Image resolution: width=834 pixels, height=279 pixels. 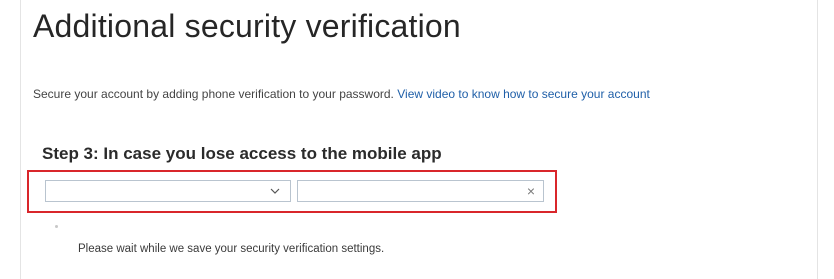 What do you see at coordinates (247, 26) in the screenshot?
I see `page-title: Additional security verification` at bounding box center [247, 26].